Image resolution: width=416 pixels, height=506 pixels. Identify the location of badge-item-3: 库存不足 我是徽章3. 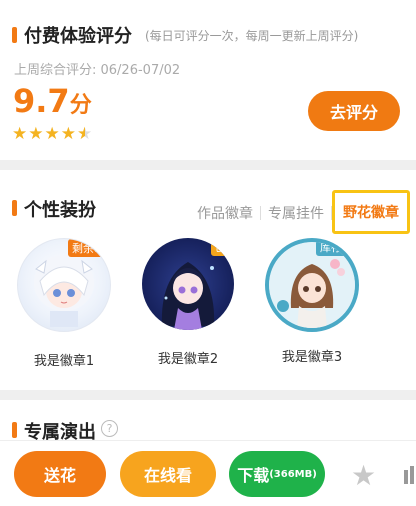
(312, 301).